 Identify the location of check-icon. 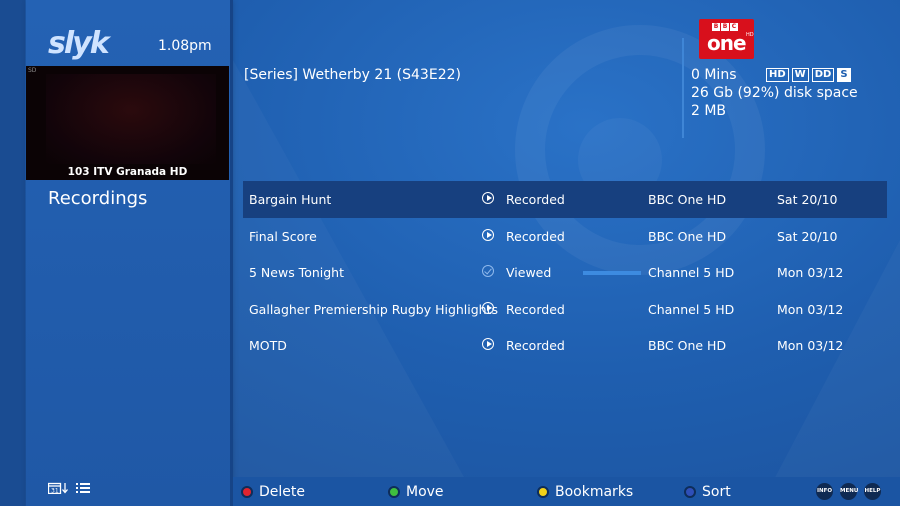
(488, 271).